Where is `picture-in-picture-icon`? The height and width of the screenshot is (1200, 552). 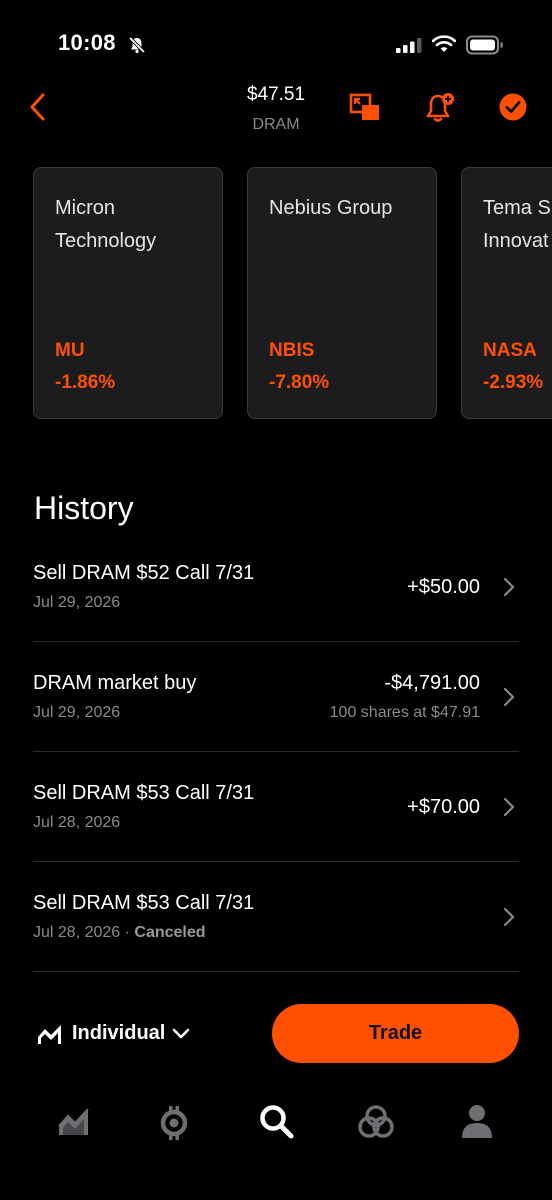 picture-in-picture-icon is located at coordinates (365, 108).